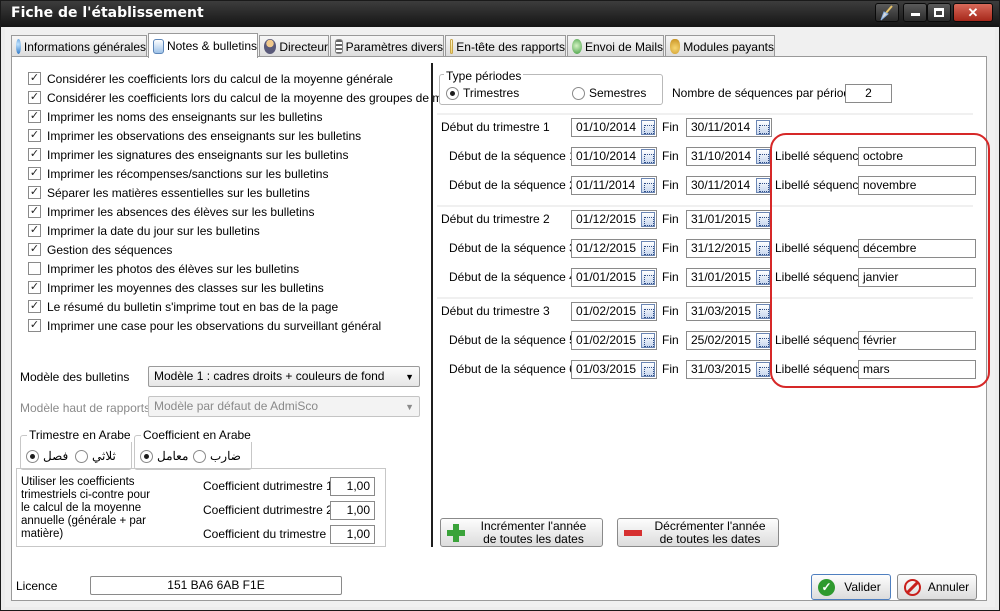 The width and height of the screenshot is (1000, 611). Describe the element at coordinates (729, 248) in the screenshot. I see `sequence-3-end-date: 31/12/2015` at that location.